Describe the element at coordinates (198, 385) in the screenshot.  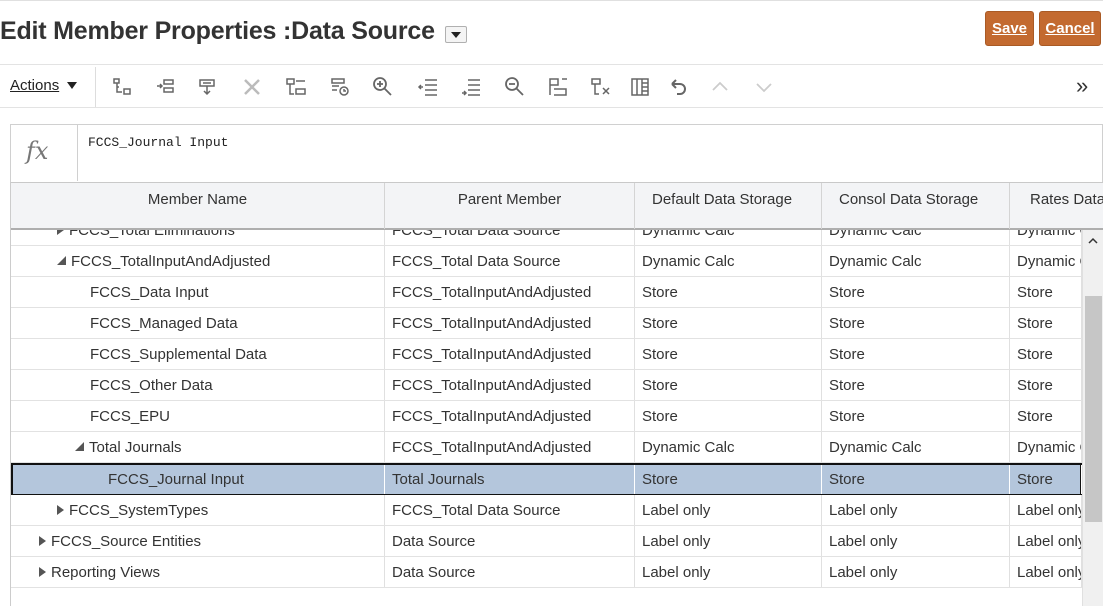
I see `member-name-cell: FCCS_Other Data` at that location.